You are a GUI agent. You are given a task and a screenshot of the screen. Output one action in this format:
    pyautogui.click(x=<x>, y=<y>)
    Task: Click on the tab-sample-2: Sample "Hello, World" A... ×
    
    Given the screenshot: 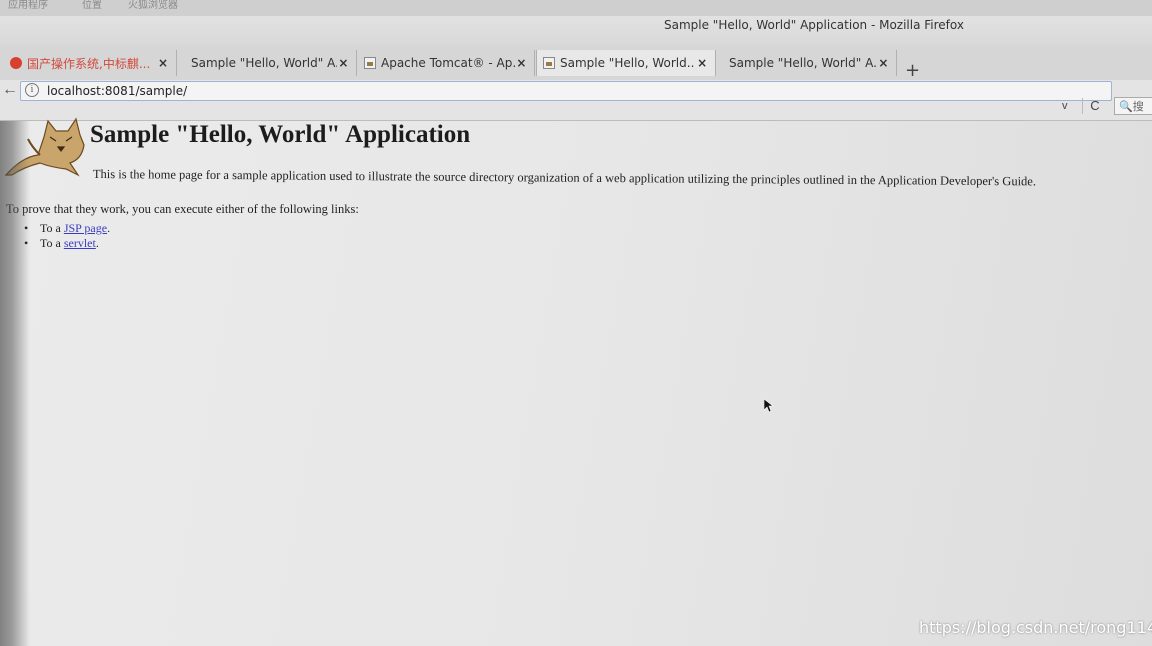 What is the action you would take?
    pyautogui.click(x=806, y=63)
    